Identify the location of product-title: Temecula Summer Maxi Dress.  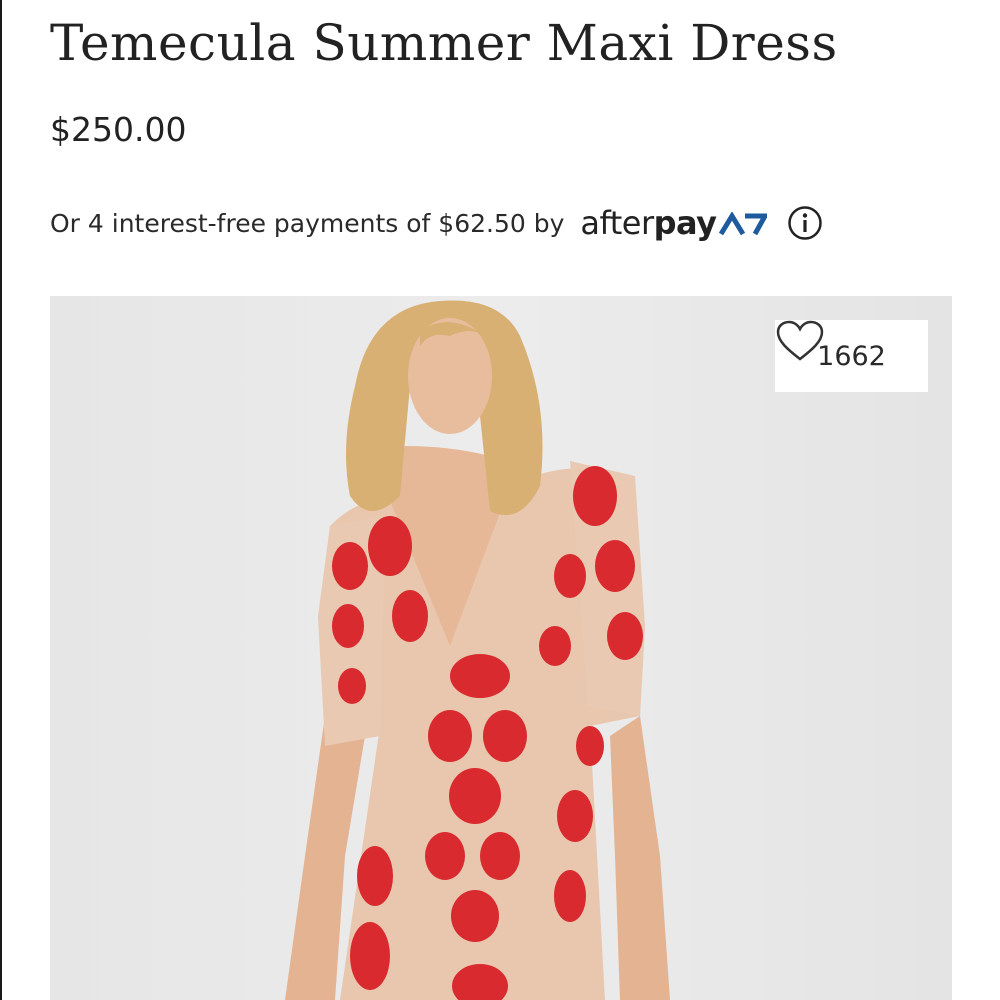
(444, 43).